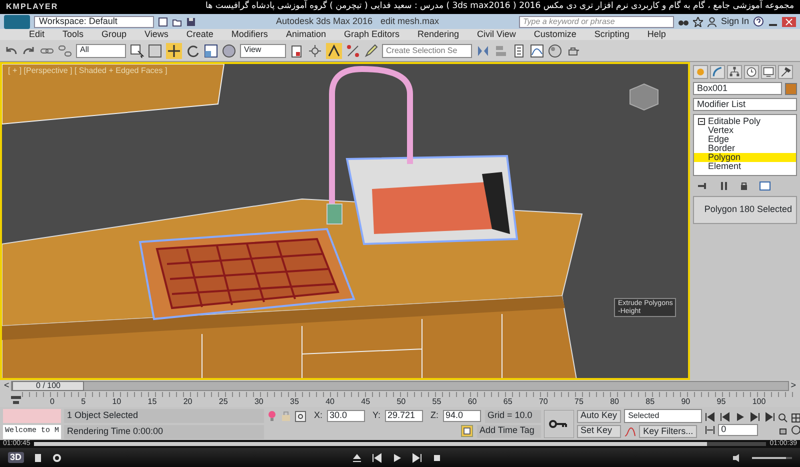  Describe the element at coordinates (16, 399) in the screenshot. I see `track-filter-icon` at that location.